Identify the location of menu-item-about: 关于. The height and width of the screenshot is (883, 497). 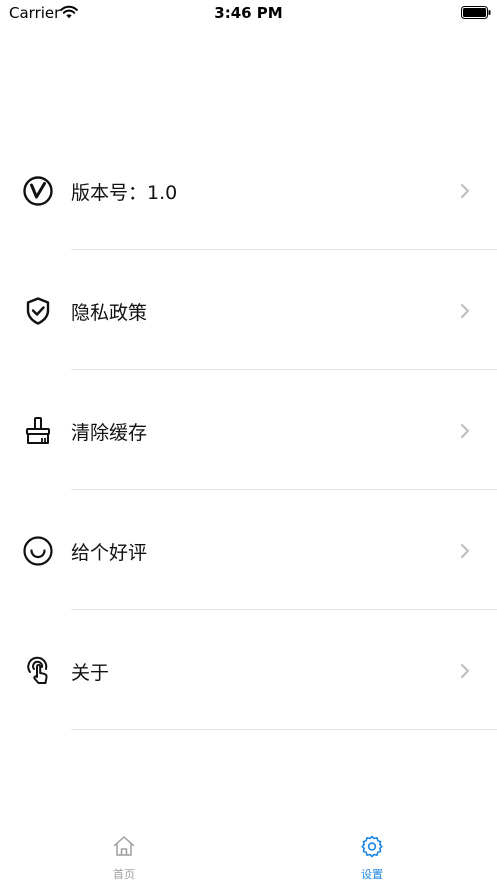
(248, 670).